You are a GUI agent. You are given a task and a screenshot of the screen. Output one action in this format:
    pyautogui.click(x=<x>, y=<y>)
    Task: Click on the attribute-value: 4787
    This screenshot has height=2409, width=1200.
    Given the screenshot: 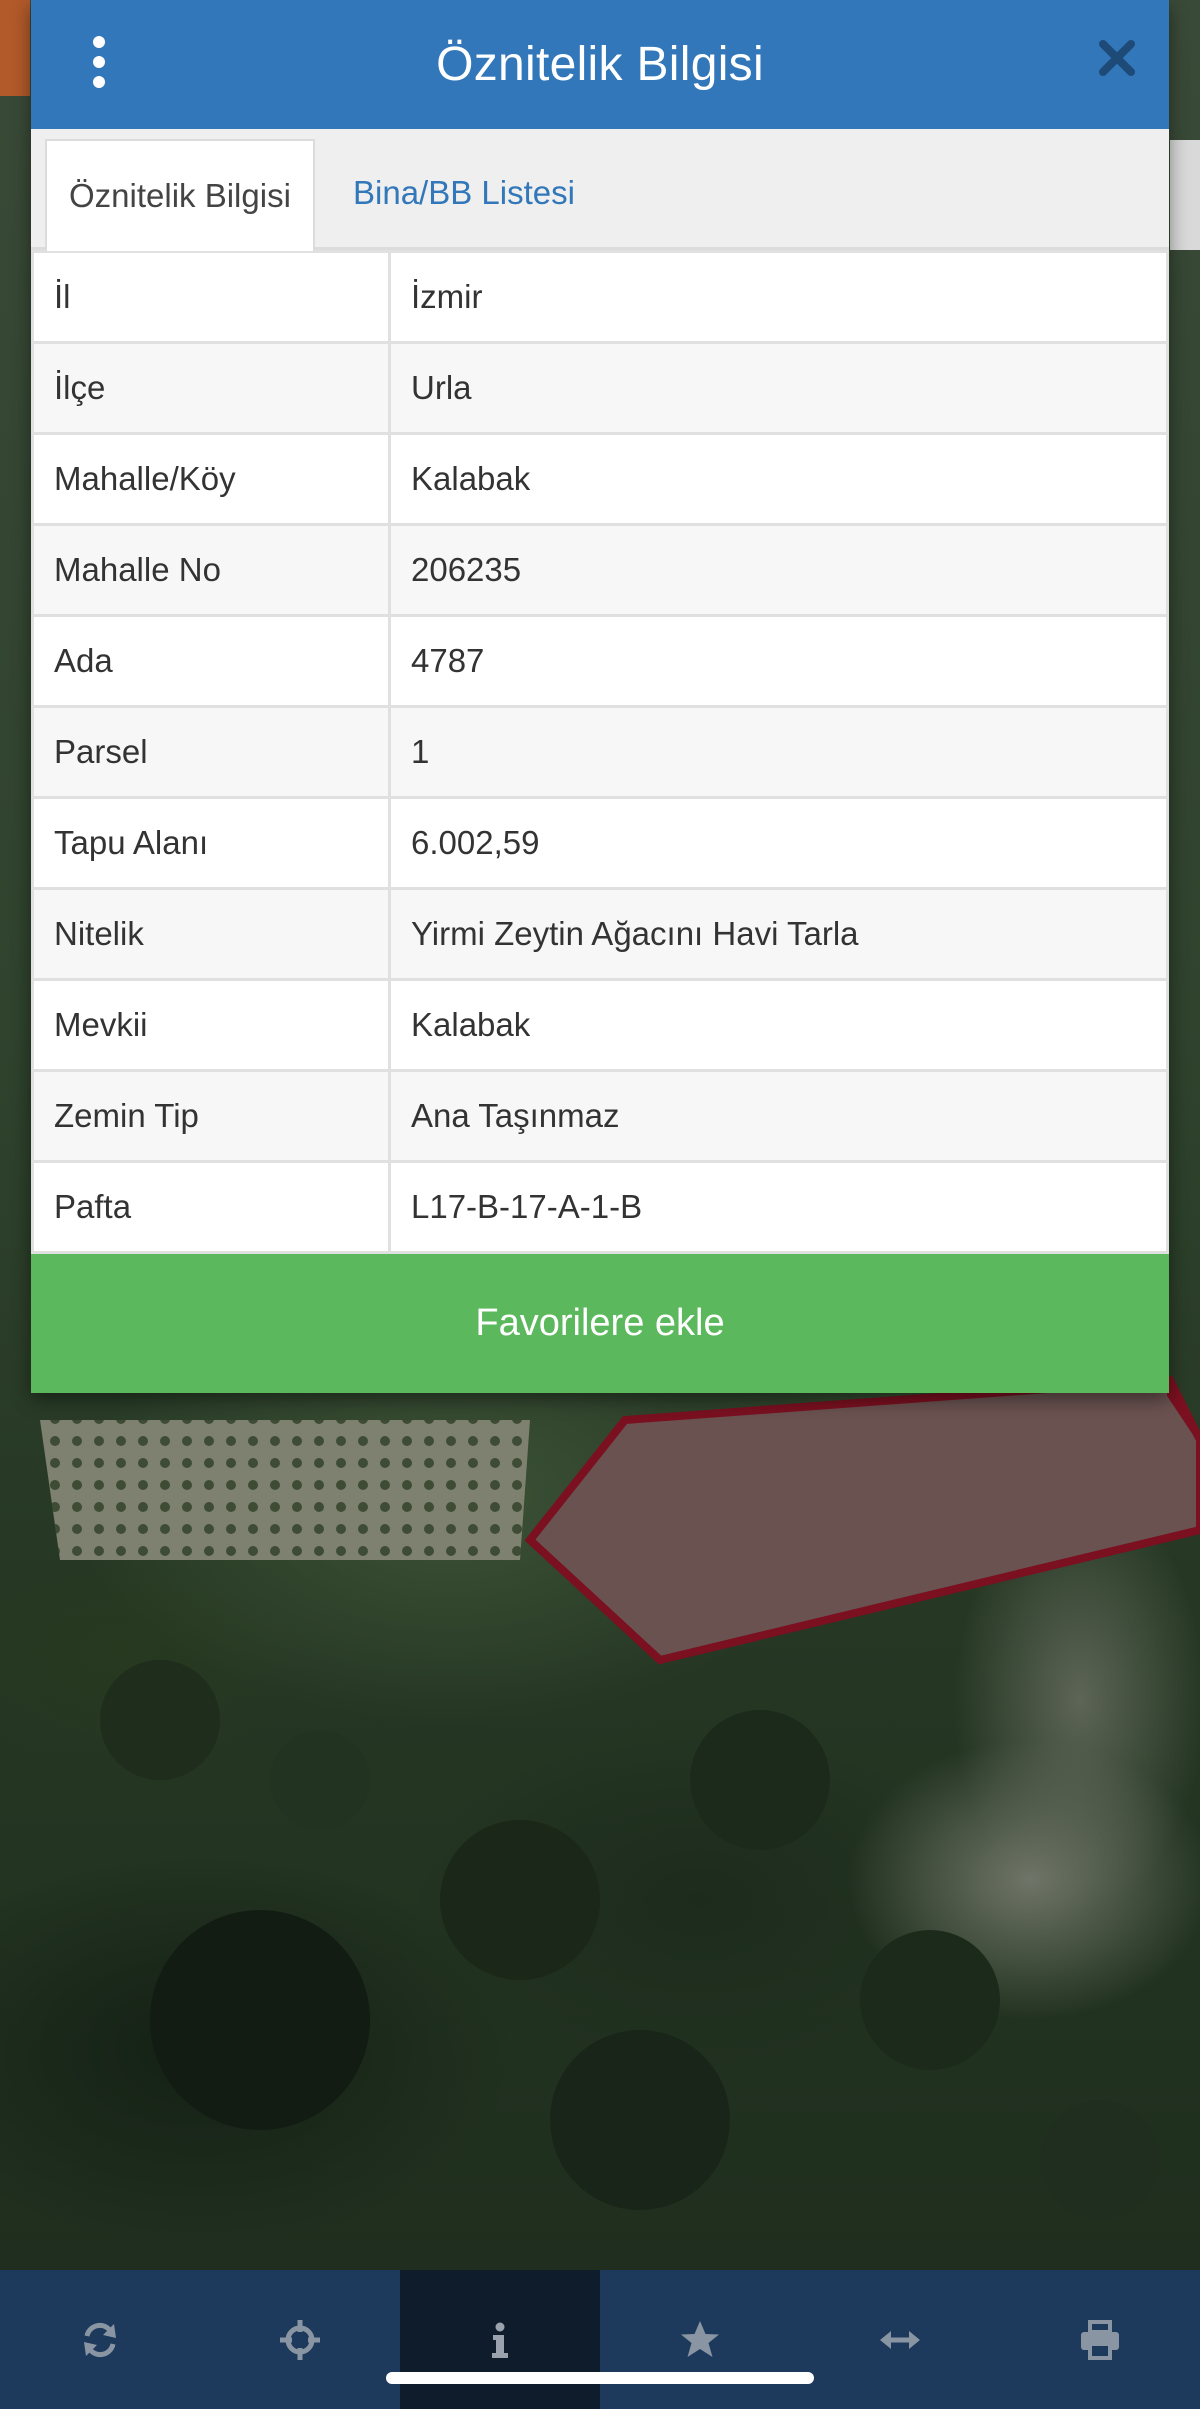 What is the action you would take?
    pyautogui.click(x=778, y=661)
    